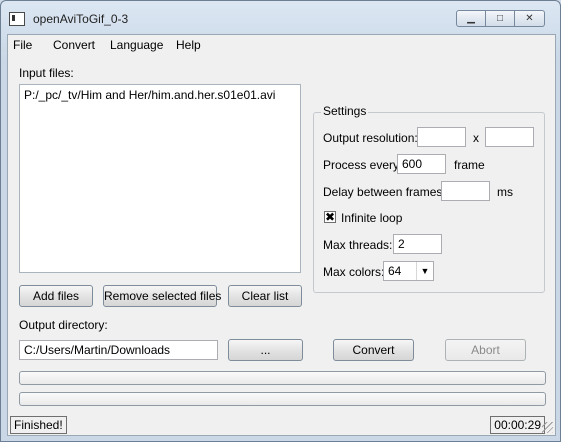 The height and width of the screenshot is (442, 561). What do you see at coordinates (63, 325) in the screenshot?
I see `output-directory-label: Output directory:` at bounding box center [63, 325].